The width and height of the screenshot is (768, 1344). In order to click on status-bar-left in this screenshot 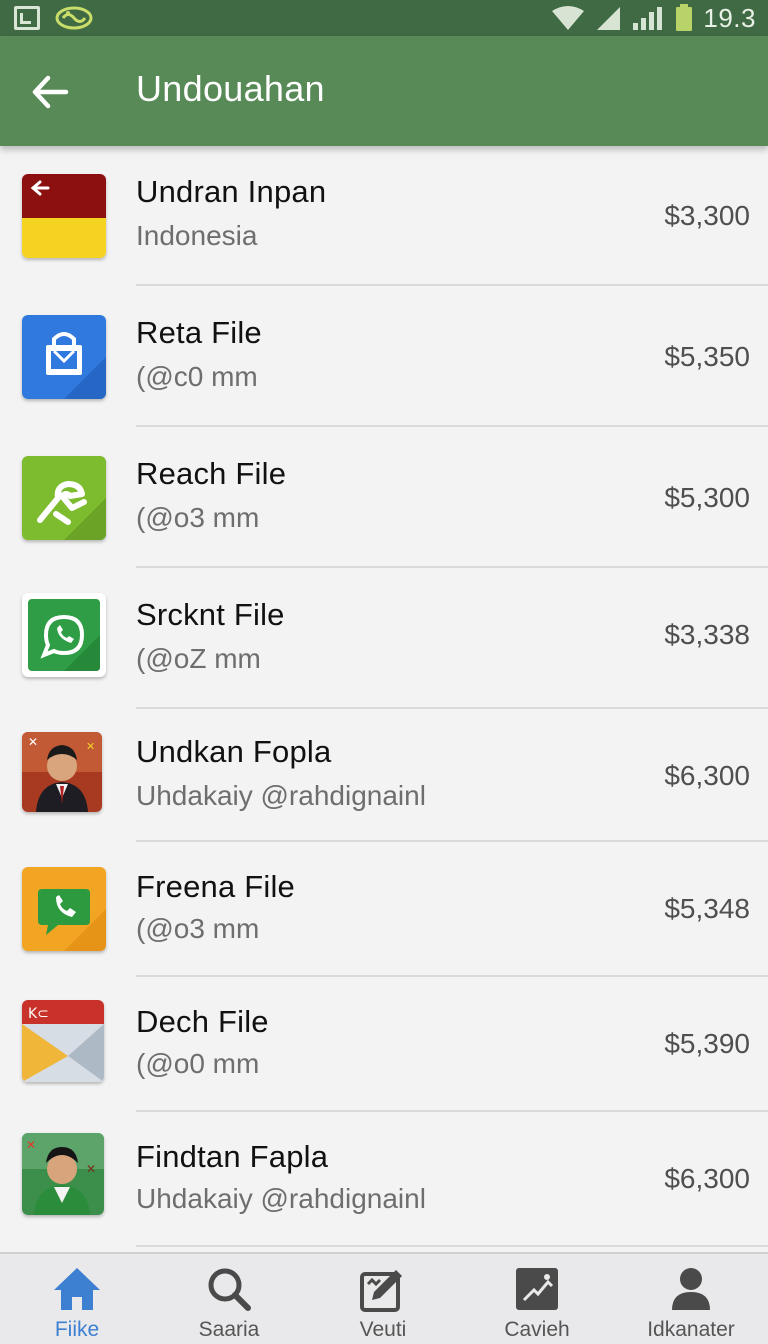, I will do `click(54, 18)`.